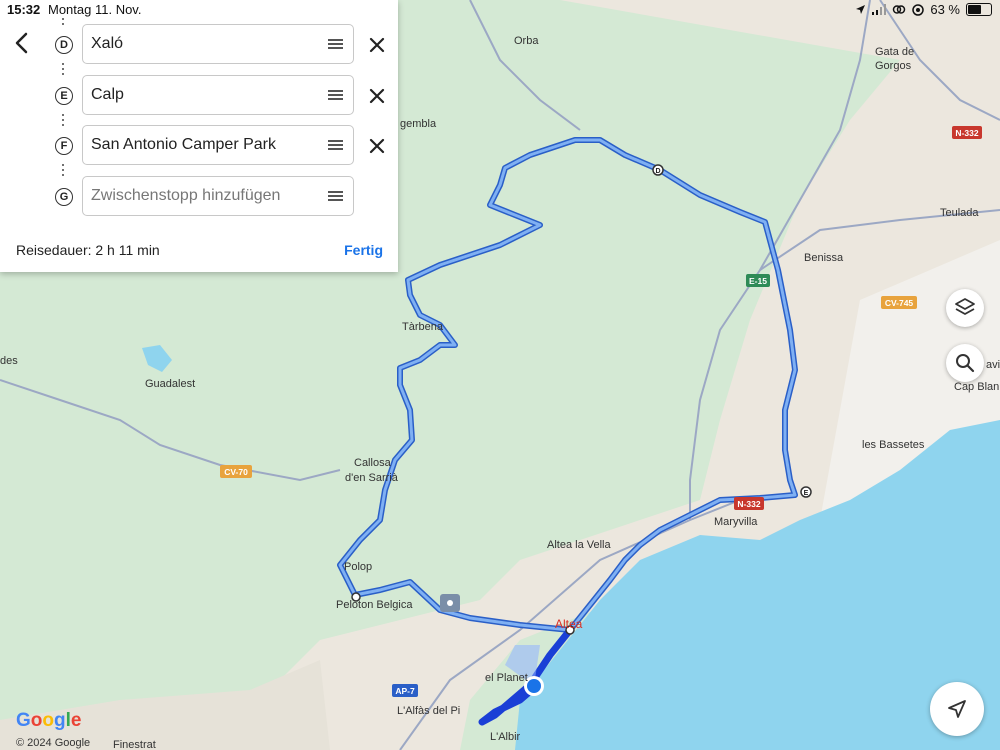  Describe the element at coordinates (107, 94) in the screenshot. I see `stop-input-e-text: Calp` at that location.